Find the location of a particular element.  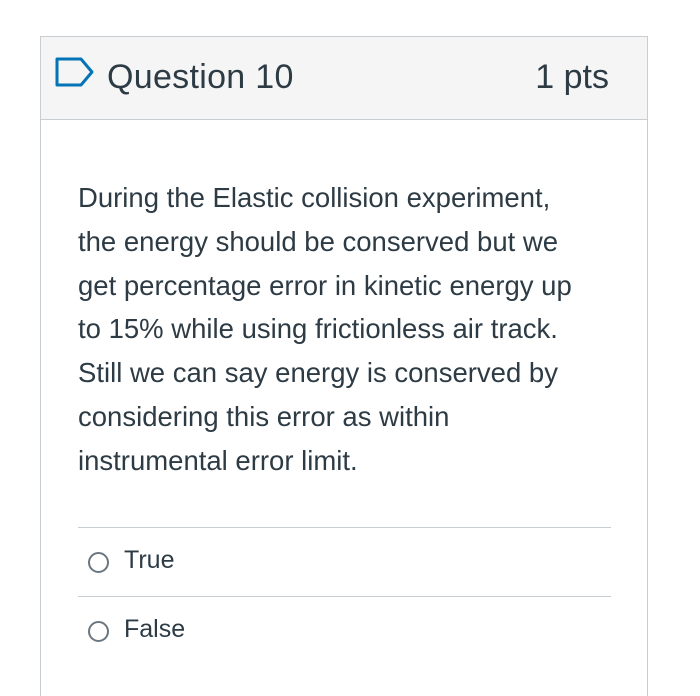

bookmark-flag-icon is located at coordinates (75, 72).